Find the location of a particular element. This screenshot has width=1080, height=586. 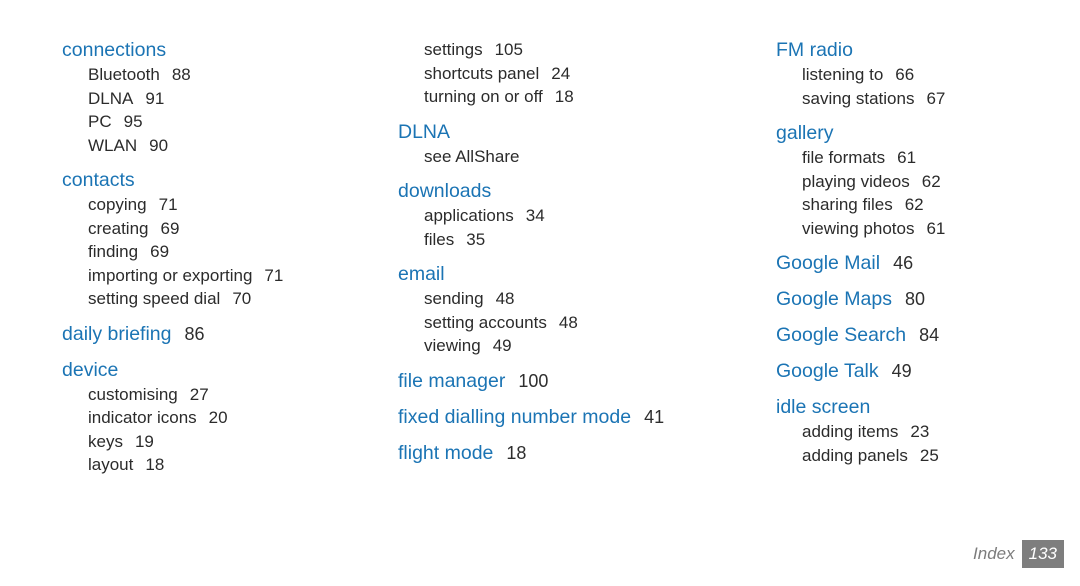

index-heading-page-number: 80 is located at coordinates (915, 299).